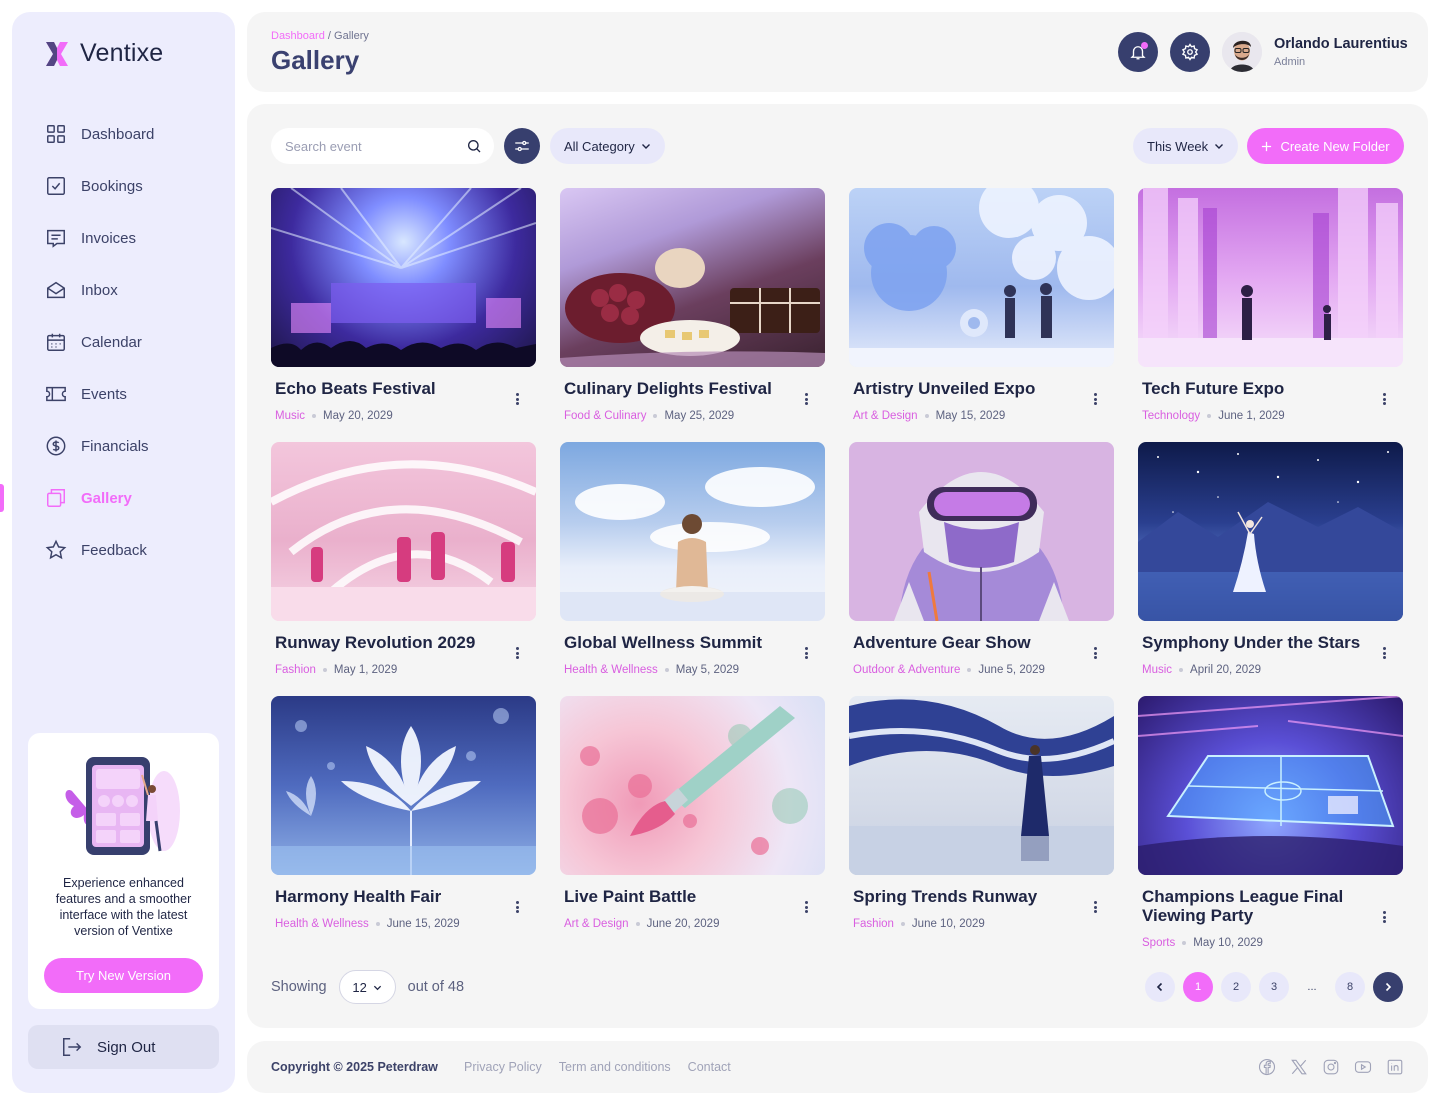  What do you see at coordinates (1388, 987) in the screenshot?
I see `next-page-button` at bounding box center [1388, 987].